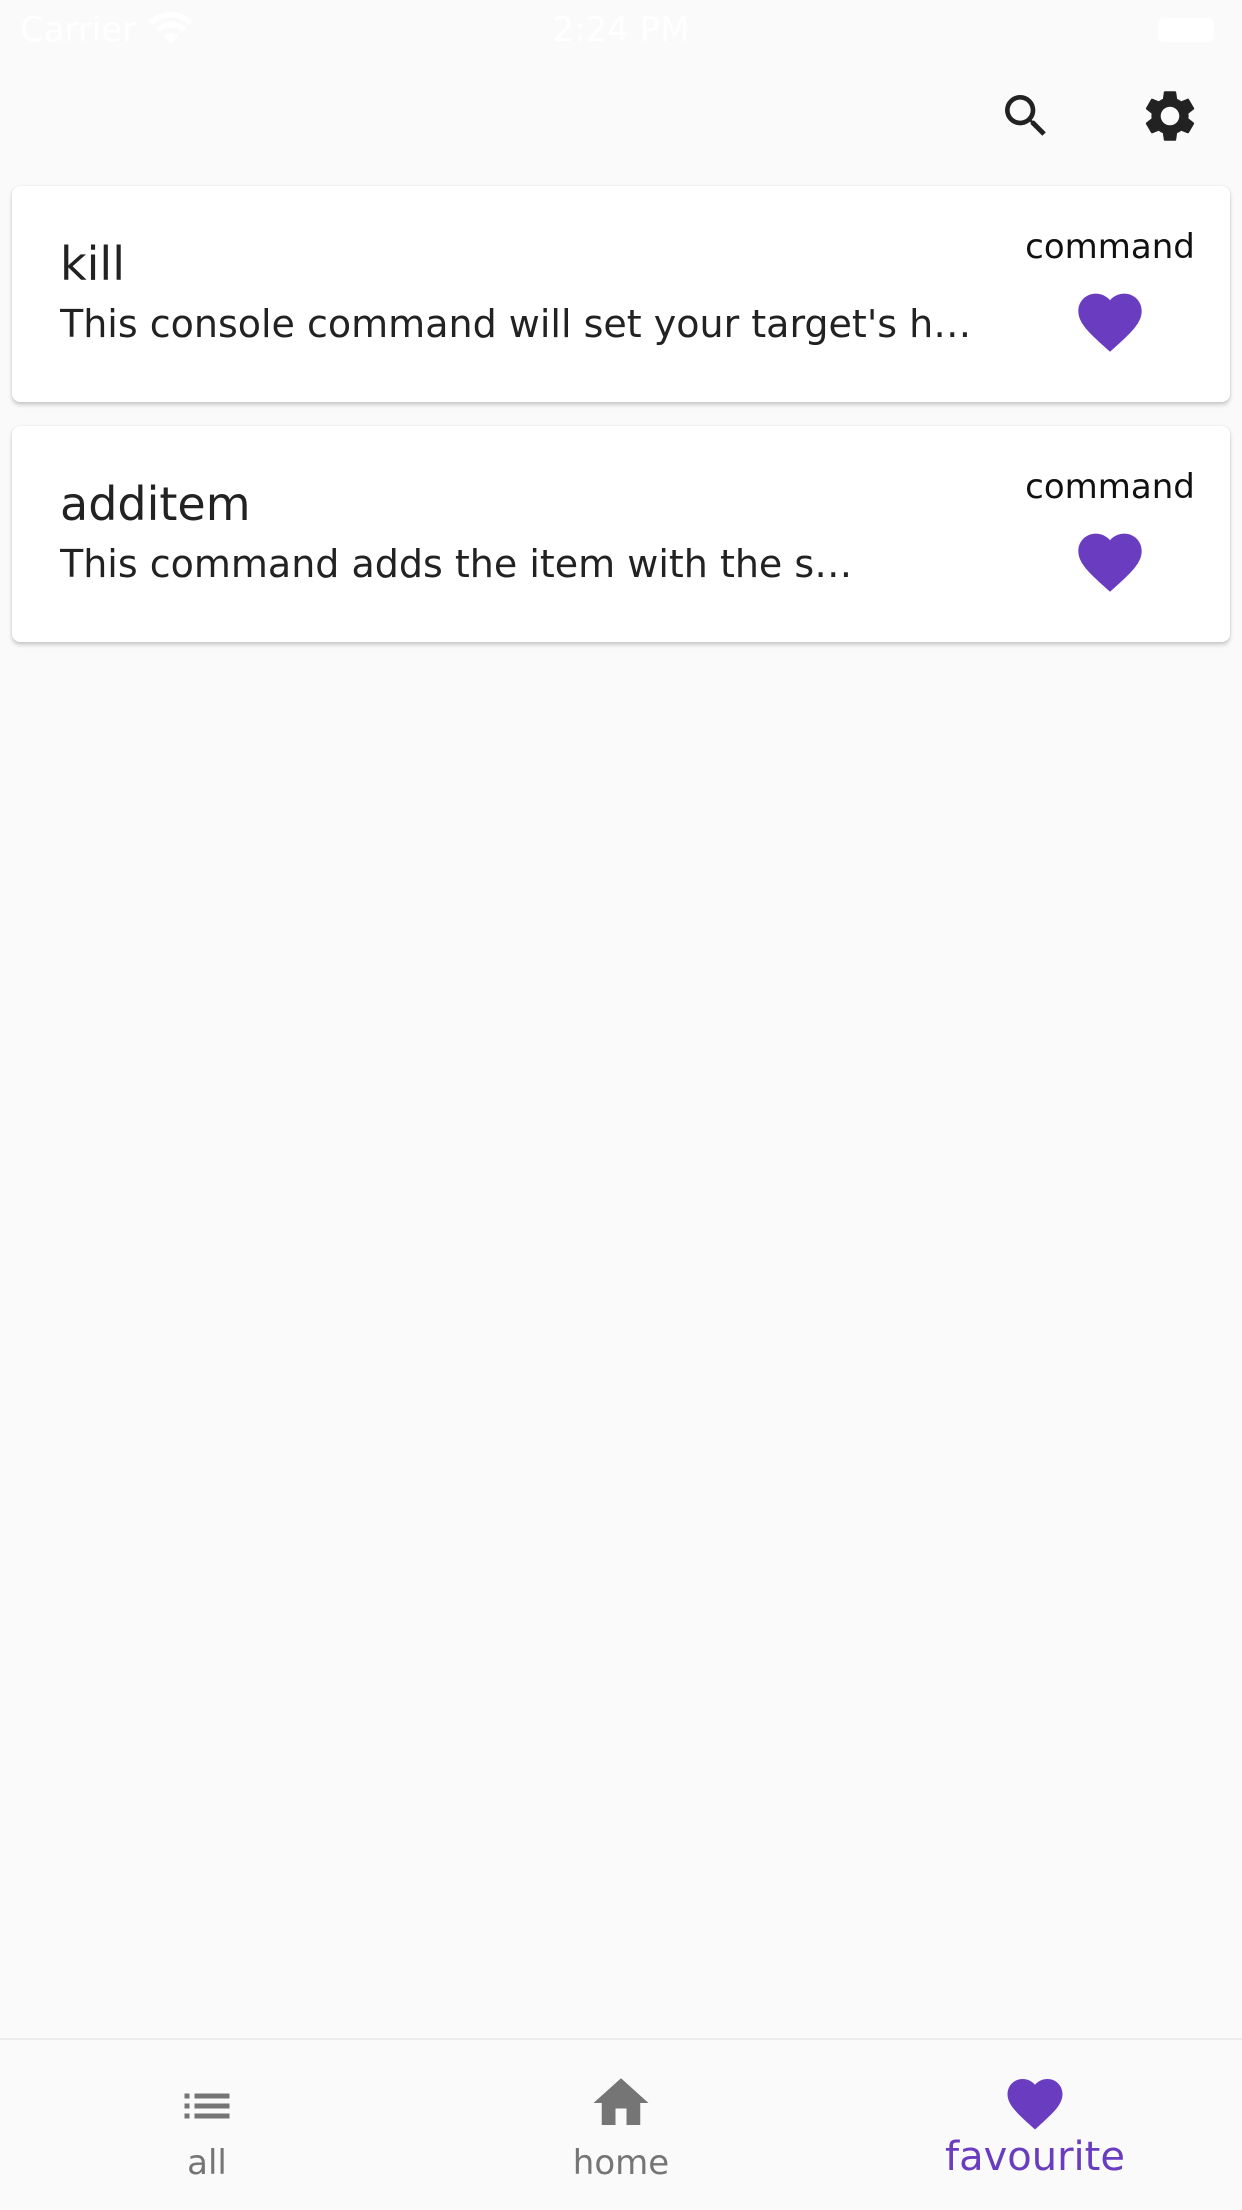 This screenshot has height=2210, width=1242. What do you see at coordinates (207, 2106) in the screenshot?
I see `list-icon` at bounding box center [207, 2106].